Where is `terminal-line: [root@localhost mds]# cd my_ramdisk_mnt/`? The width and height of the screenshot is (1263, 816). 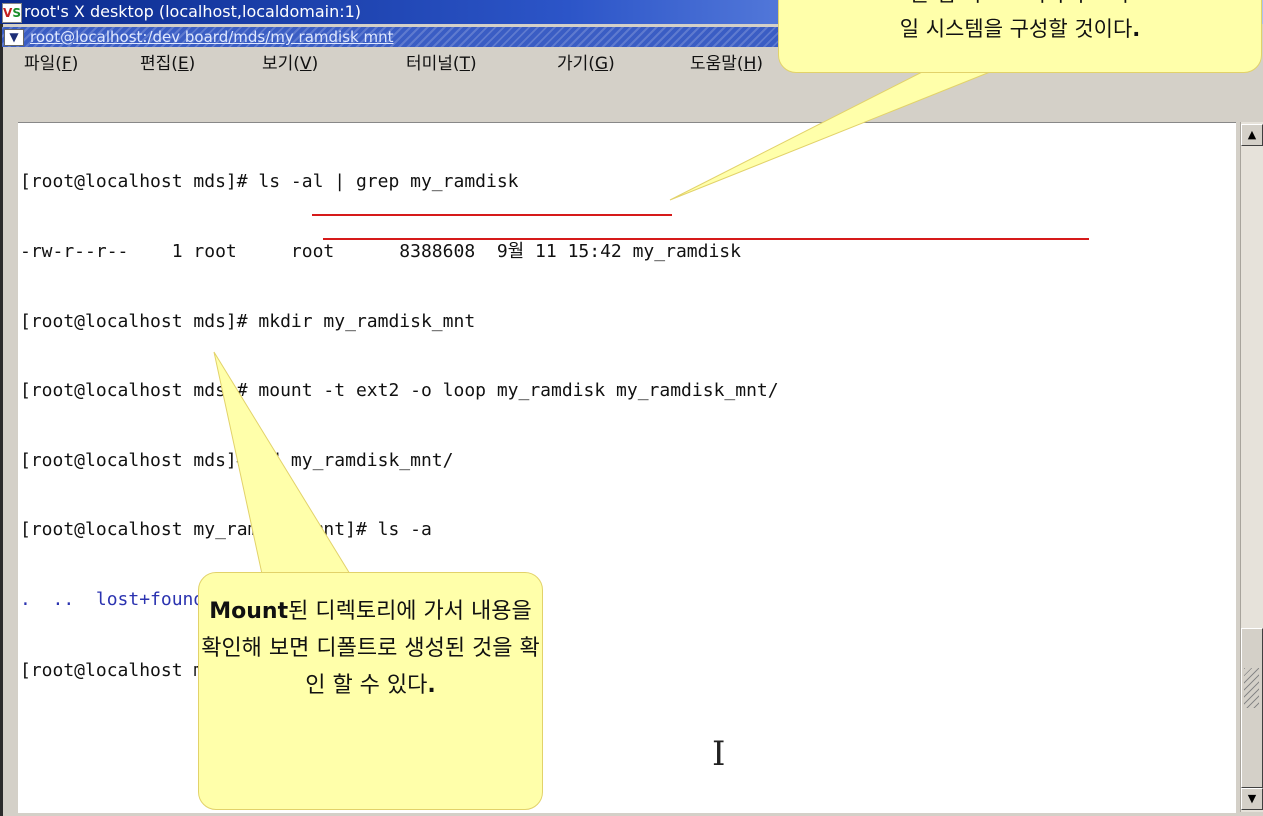
terminal-line: [root@localhost mds]# cd my_ramdisk_mnt/ is located at coordinates (237, 460).